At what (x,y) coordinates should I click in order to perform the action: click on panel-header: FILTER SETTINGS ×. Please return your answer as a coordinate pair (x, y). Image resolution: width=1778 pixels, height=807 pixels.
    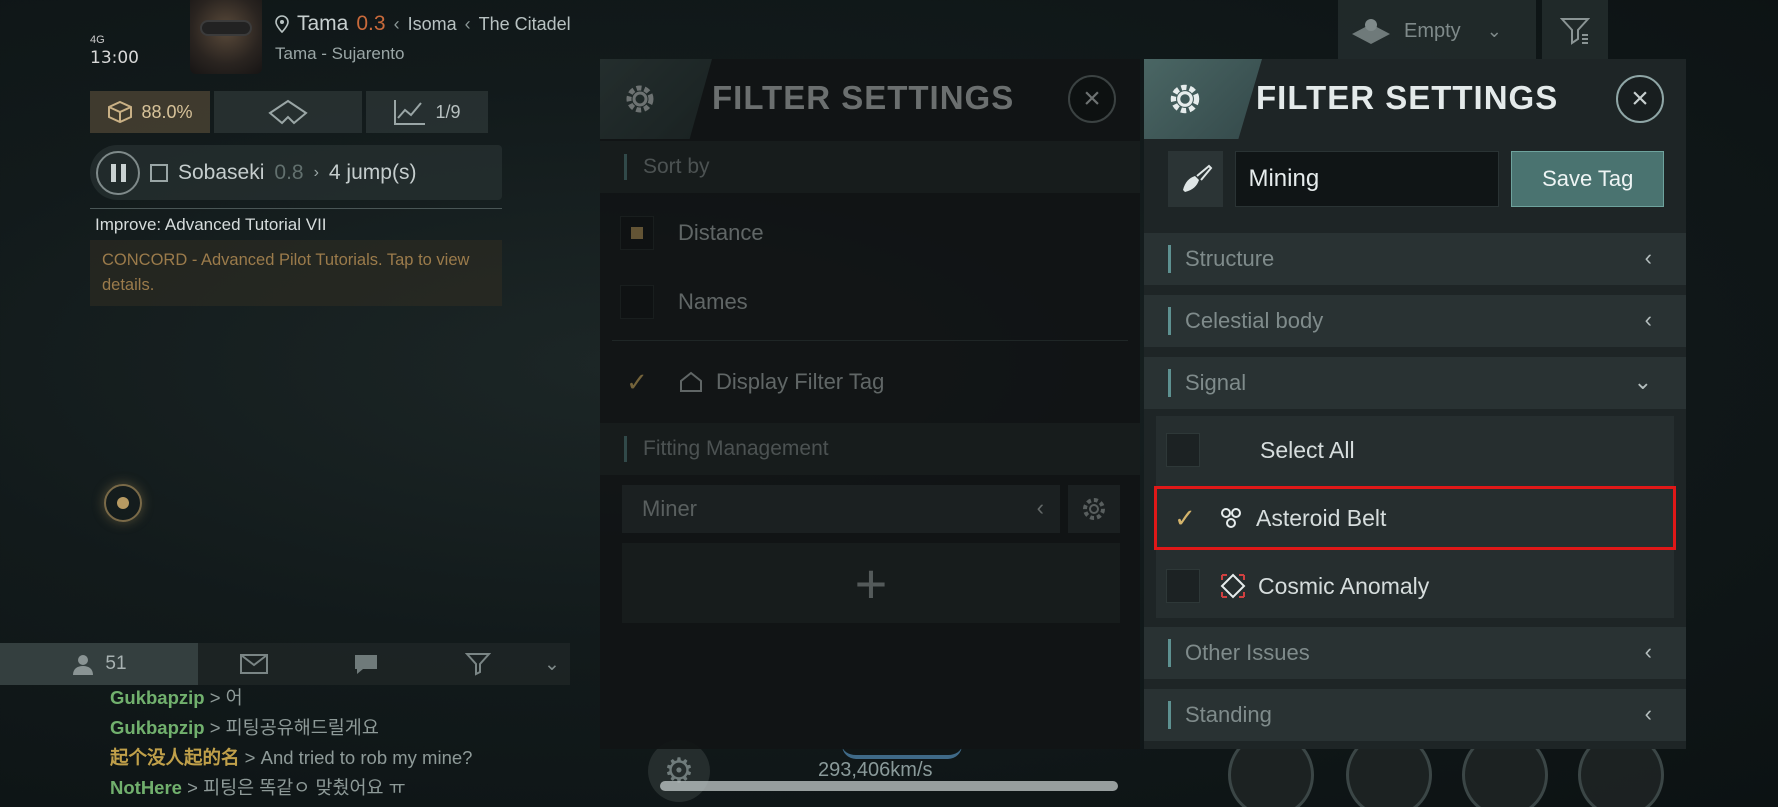
    Looking at the image, I should click on (1415, 99).